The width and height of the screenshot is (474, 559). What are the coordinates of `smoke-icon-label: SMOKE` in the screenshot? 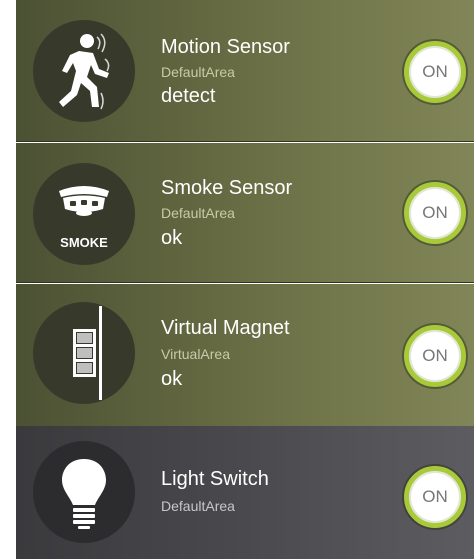 It's located at (84, 242).